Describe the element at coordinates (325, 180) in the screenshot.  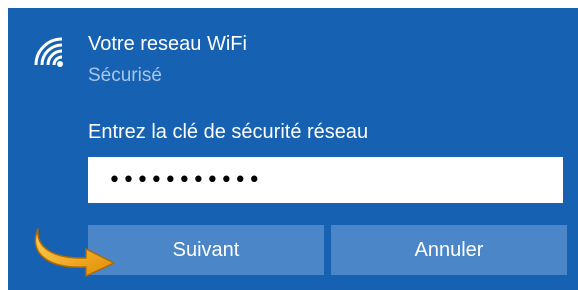
I see `security-key-input` at that location.